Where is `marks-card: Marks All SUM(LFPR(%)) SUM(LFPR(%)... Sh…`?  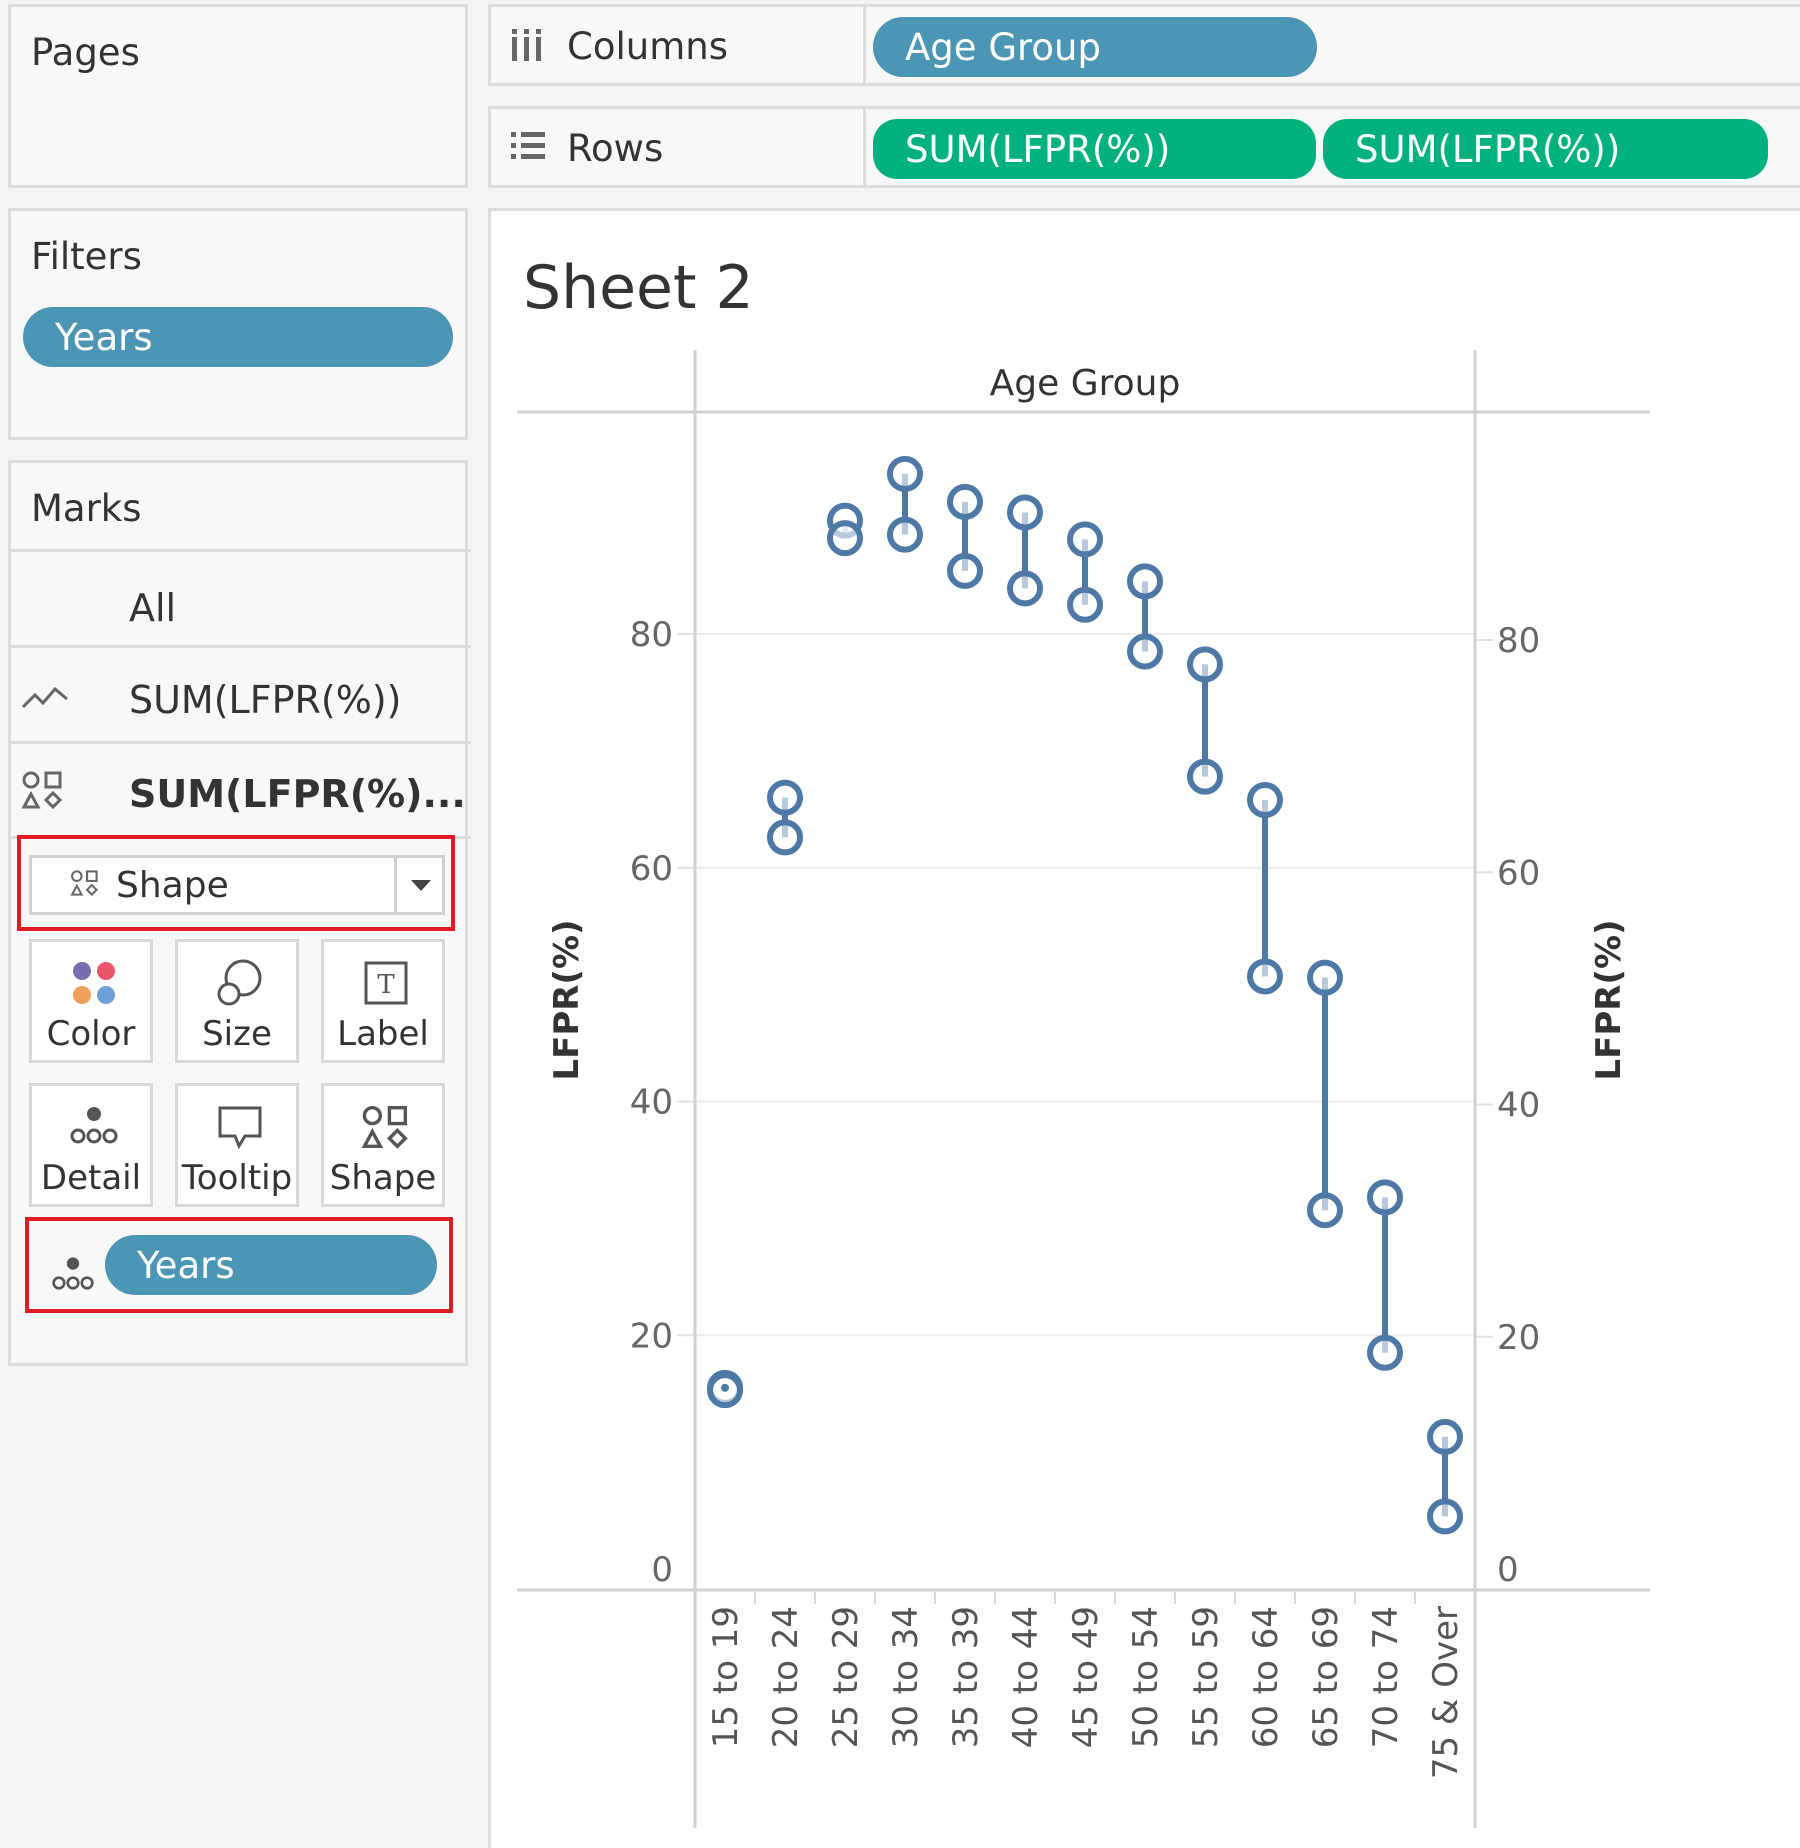
marks-card: Marks All SUM(LFPR(%)) SUM(LFPR(%)... Sh… is located at coordinates (239, 913).